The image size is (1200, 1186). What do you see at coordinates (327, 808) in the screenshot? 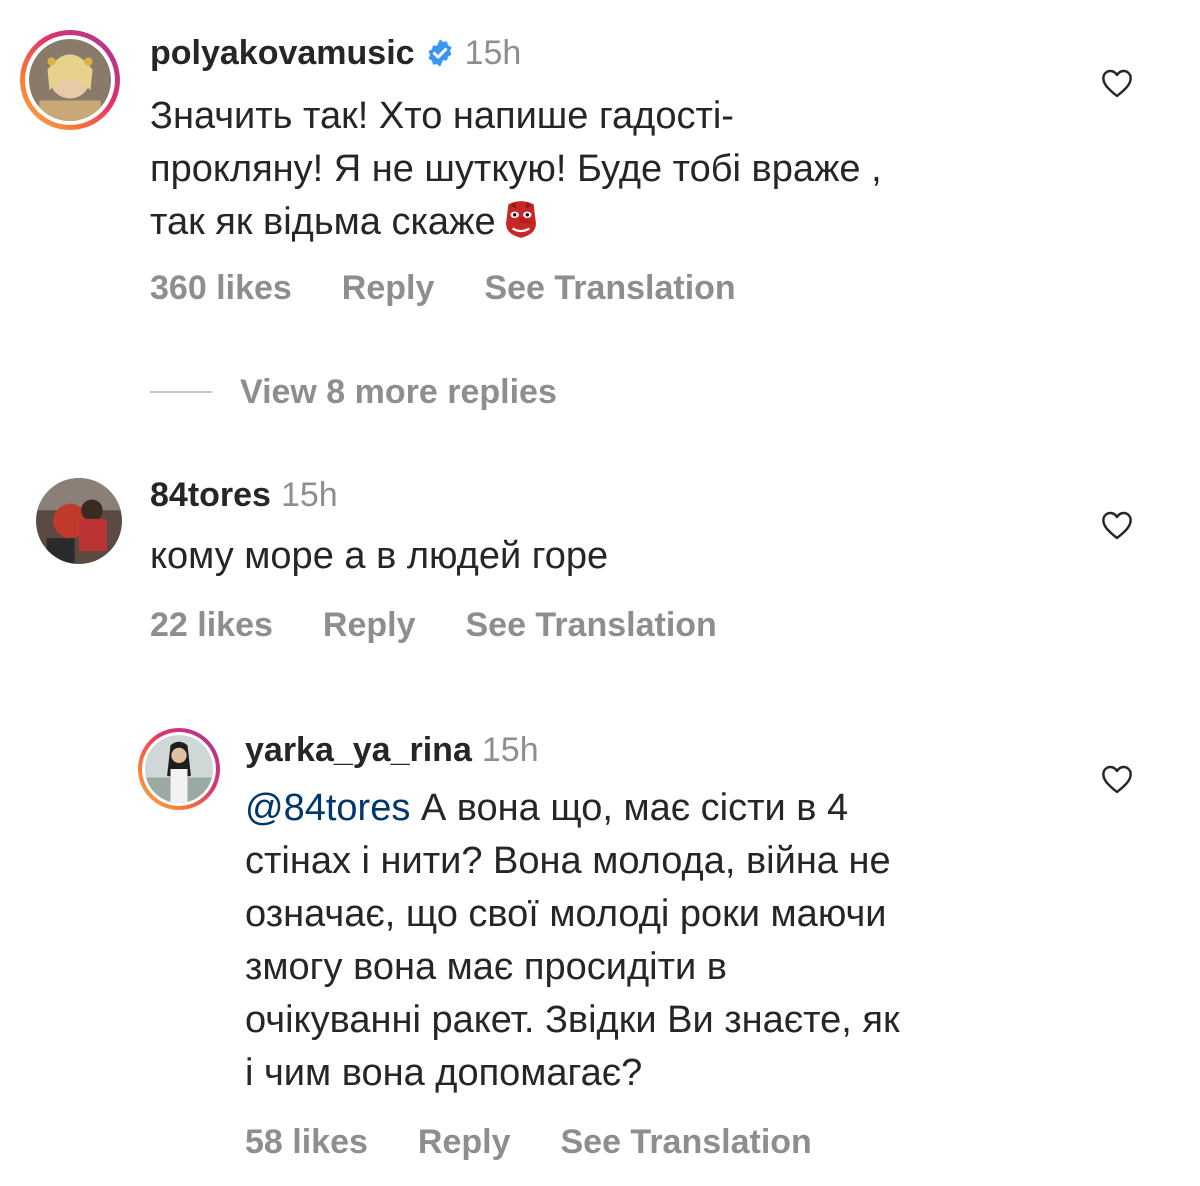
I see `mention-link: @84tores` at bounding box center [327, 808].